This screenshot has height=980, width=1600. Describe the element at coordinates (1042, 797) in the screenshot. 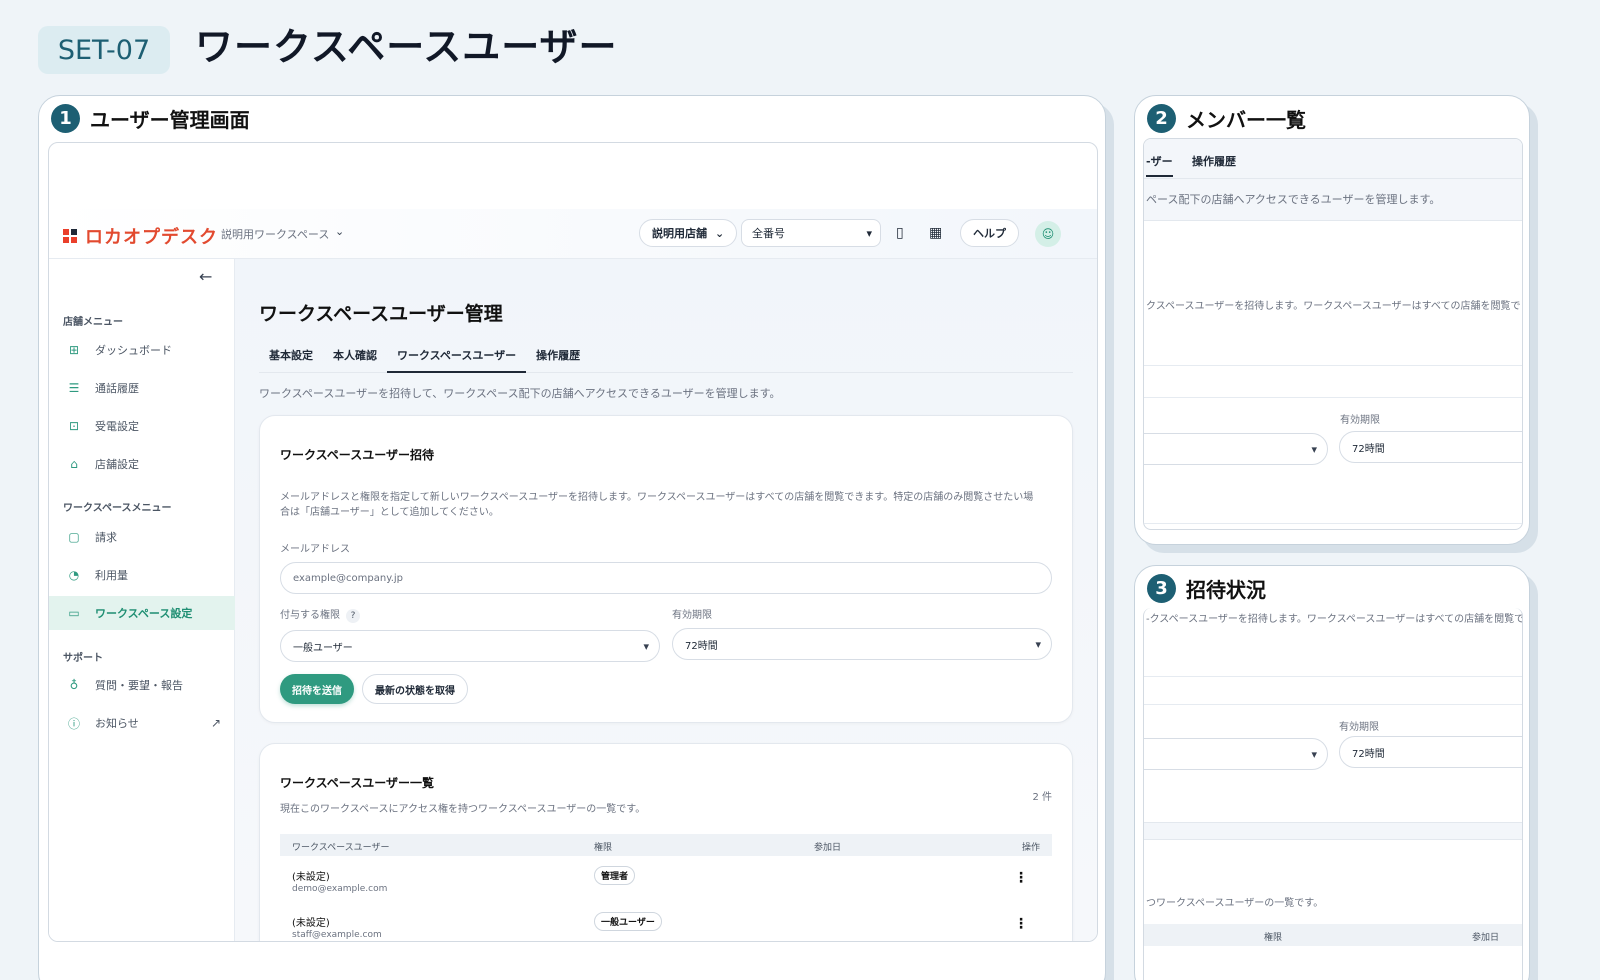

I see `user-count: 2 件` at that location.